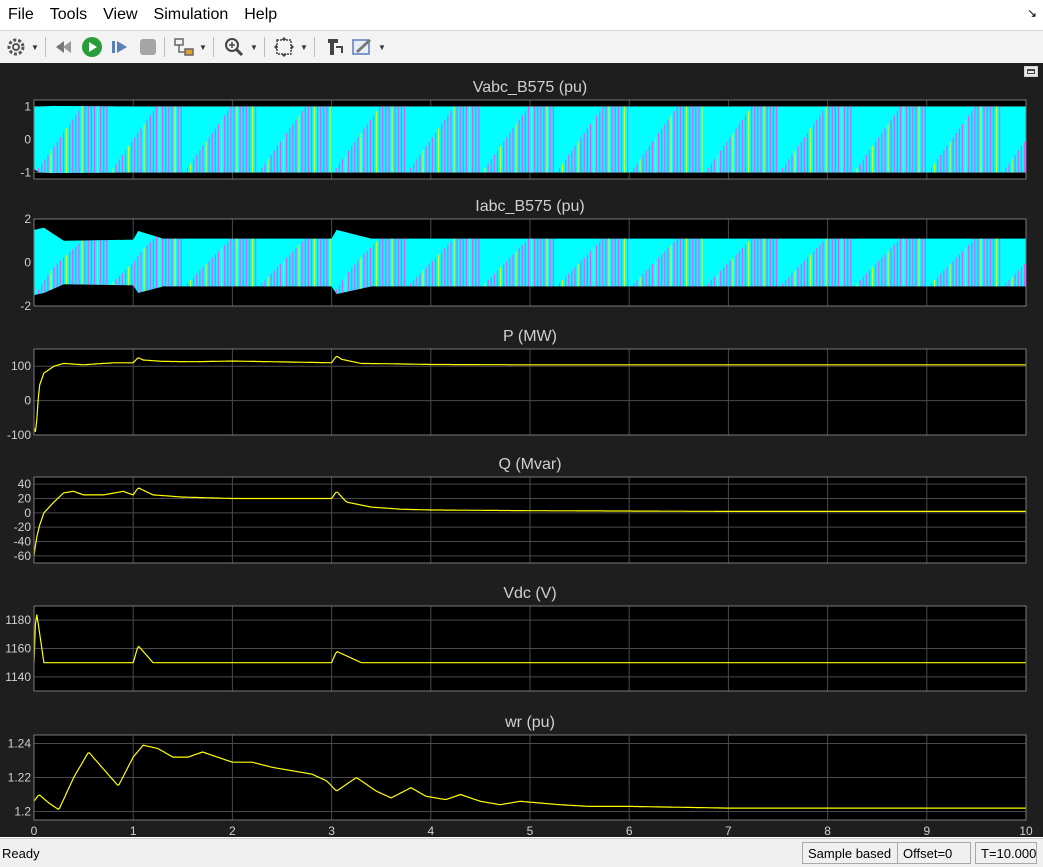  What do you see at coordinates (827, 830) in the screenshot?
I see `x-tick-label: 8` at bounding box center [827, 830].